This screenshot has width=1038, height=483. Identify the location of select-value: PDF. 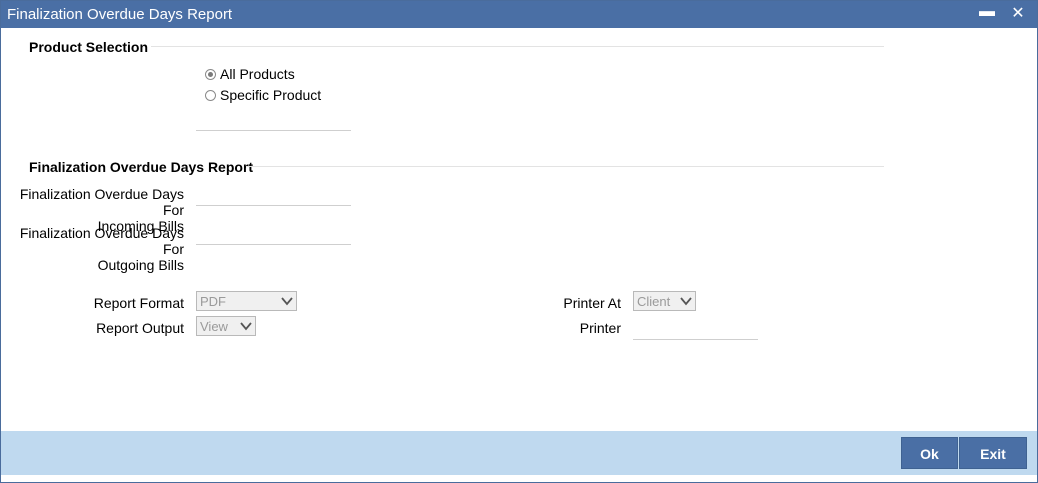
(213, 301).